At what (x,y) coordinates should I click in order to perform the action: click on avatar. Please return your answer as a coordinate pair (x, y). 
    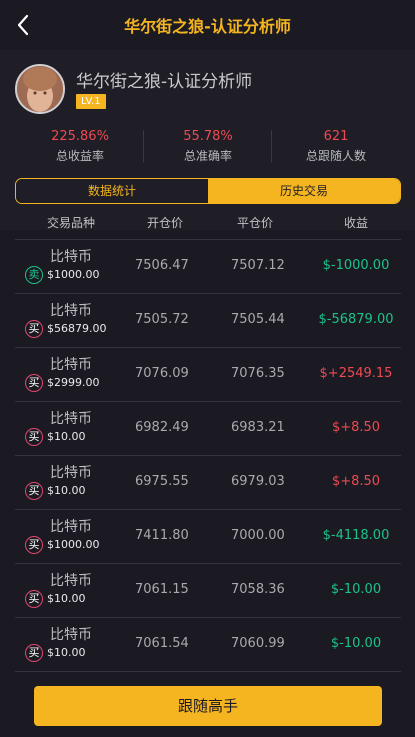
    Looking at the image, I should click on (40, 89).